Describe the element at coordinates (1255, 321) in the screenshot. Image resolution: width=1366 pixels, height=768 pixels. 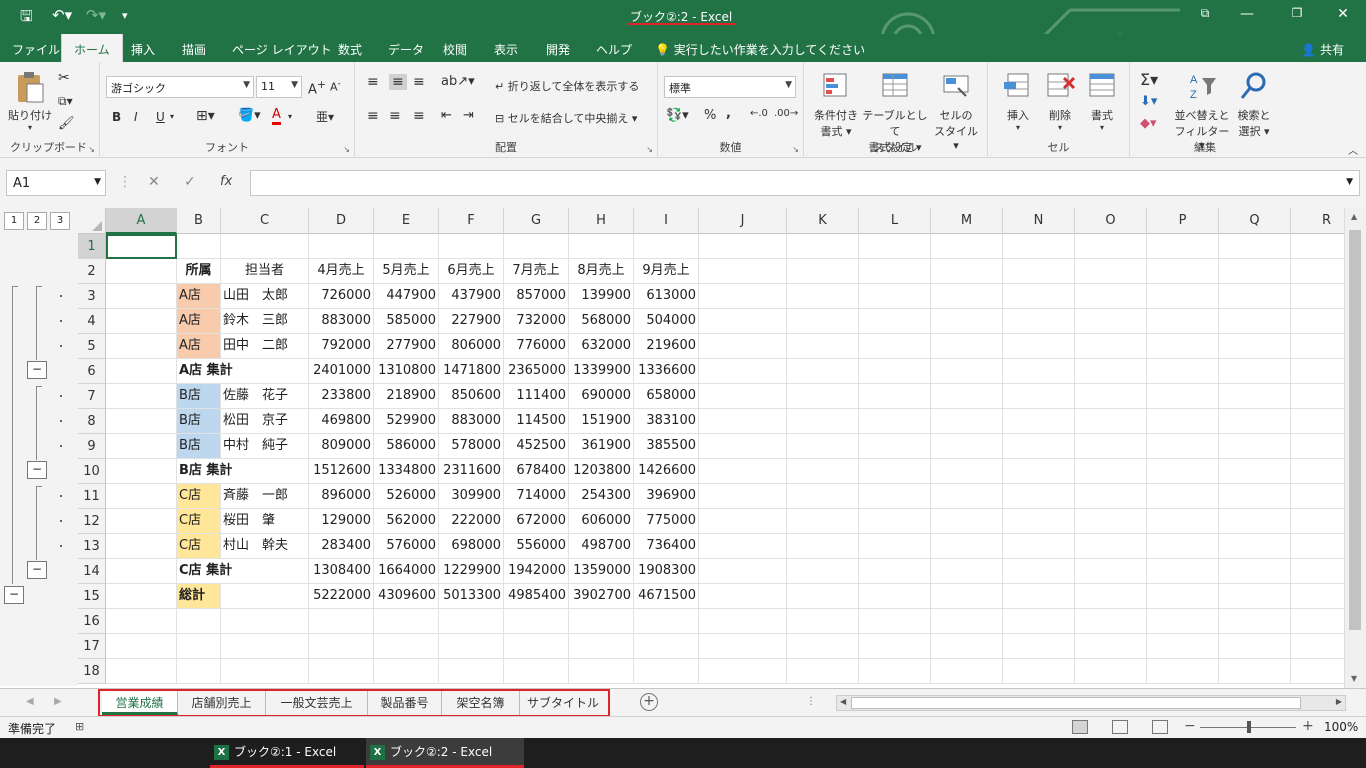
I see `cell-q4` at that location.